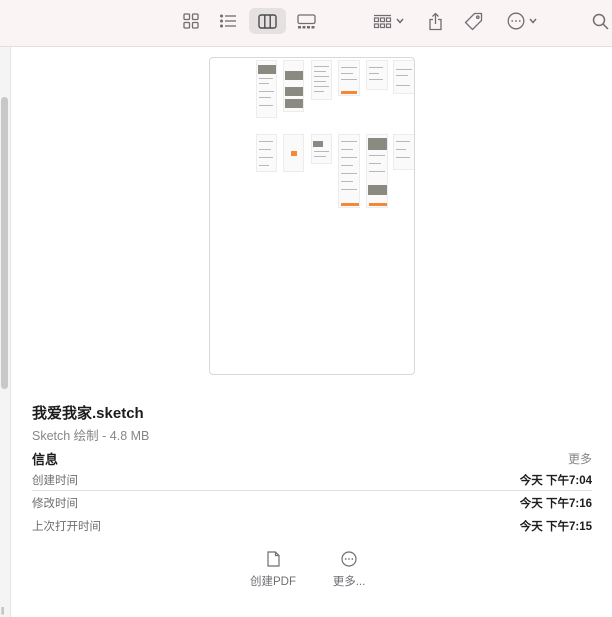 The width and height of the screenshot is (612, 617). I want to click on list-icon, so click(227, 21).